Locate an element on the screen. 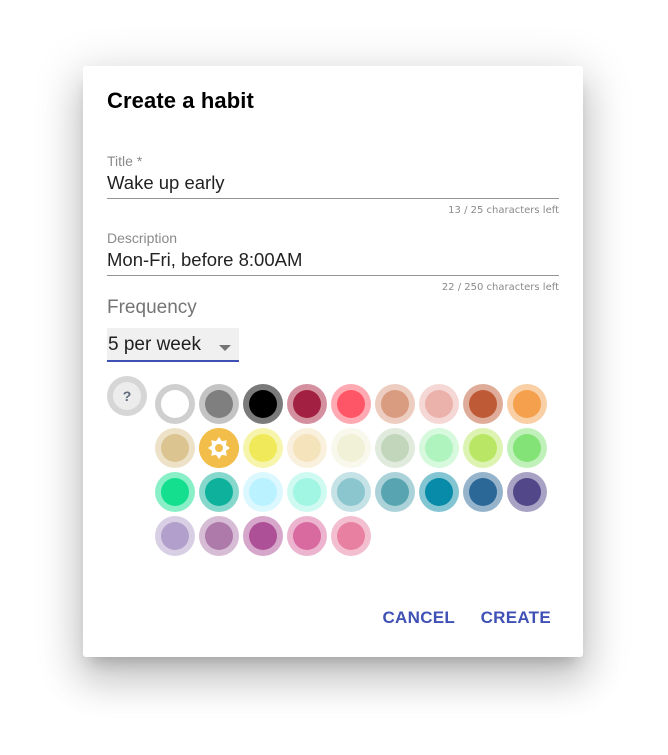 This screenshot has height=755, width=668. description-field-label: Description is located at coordinates (142, 238).